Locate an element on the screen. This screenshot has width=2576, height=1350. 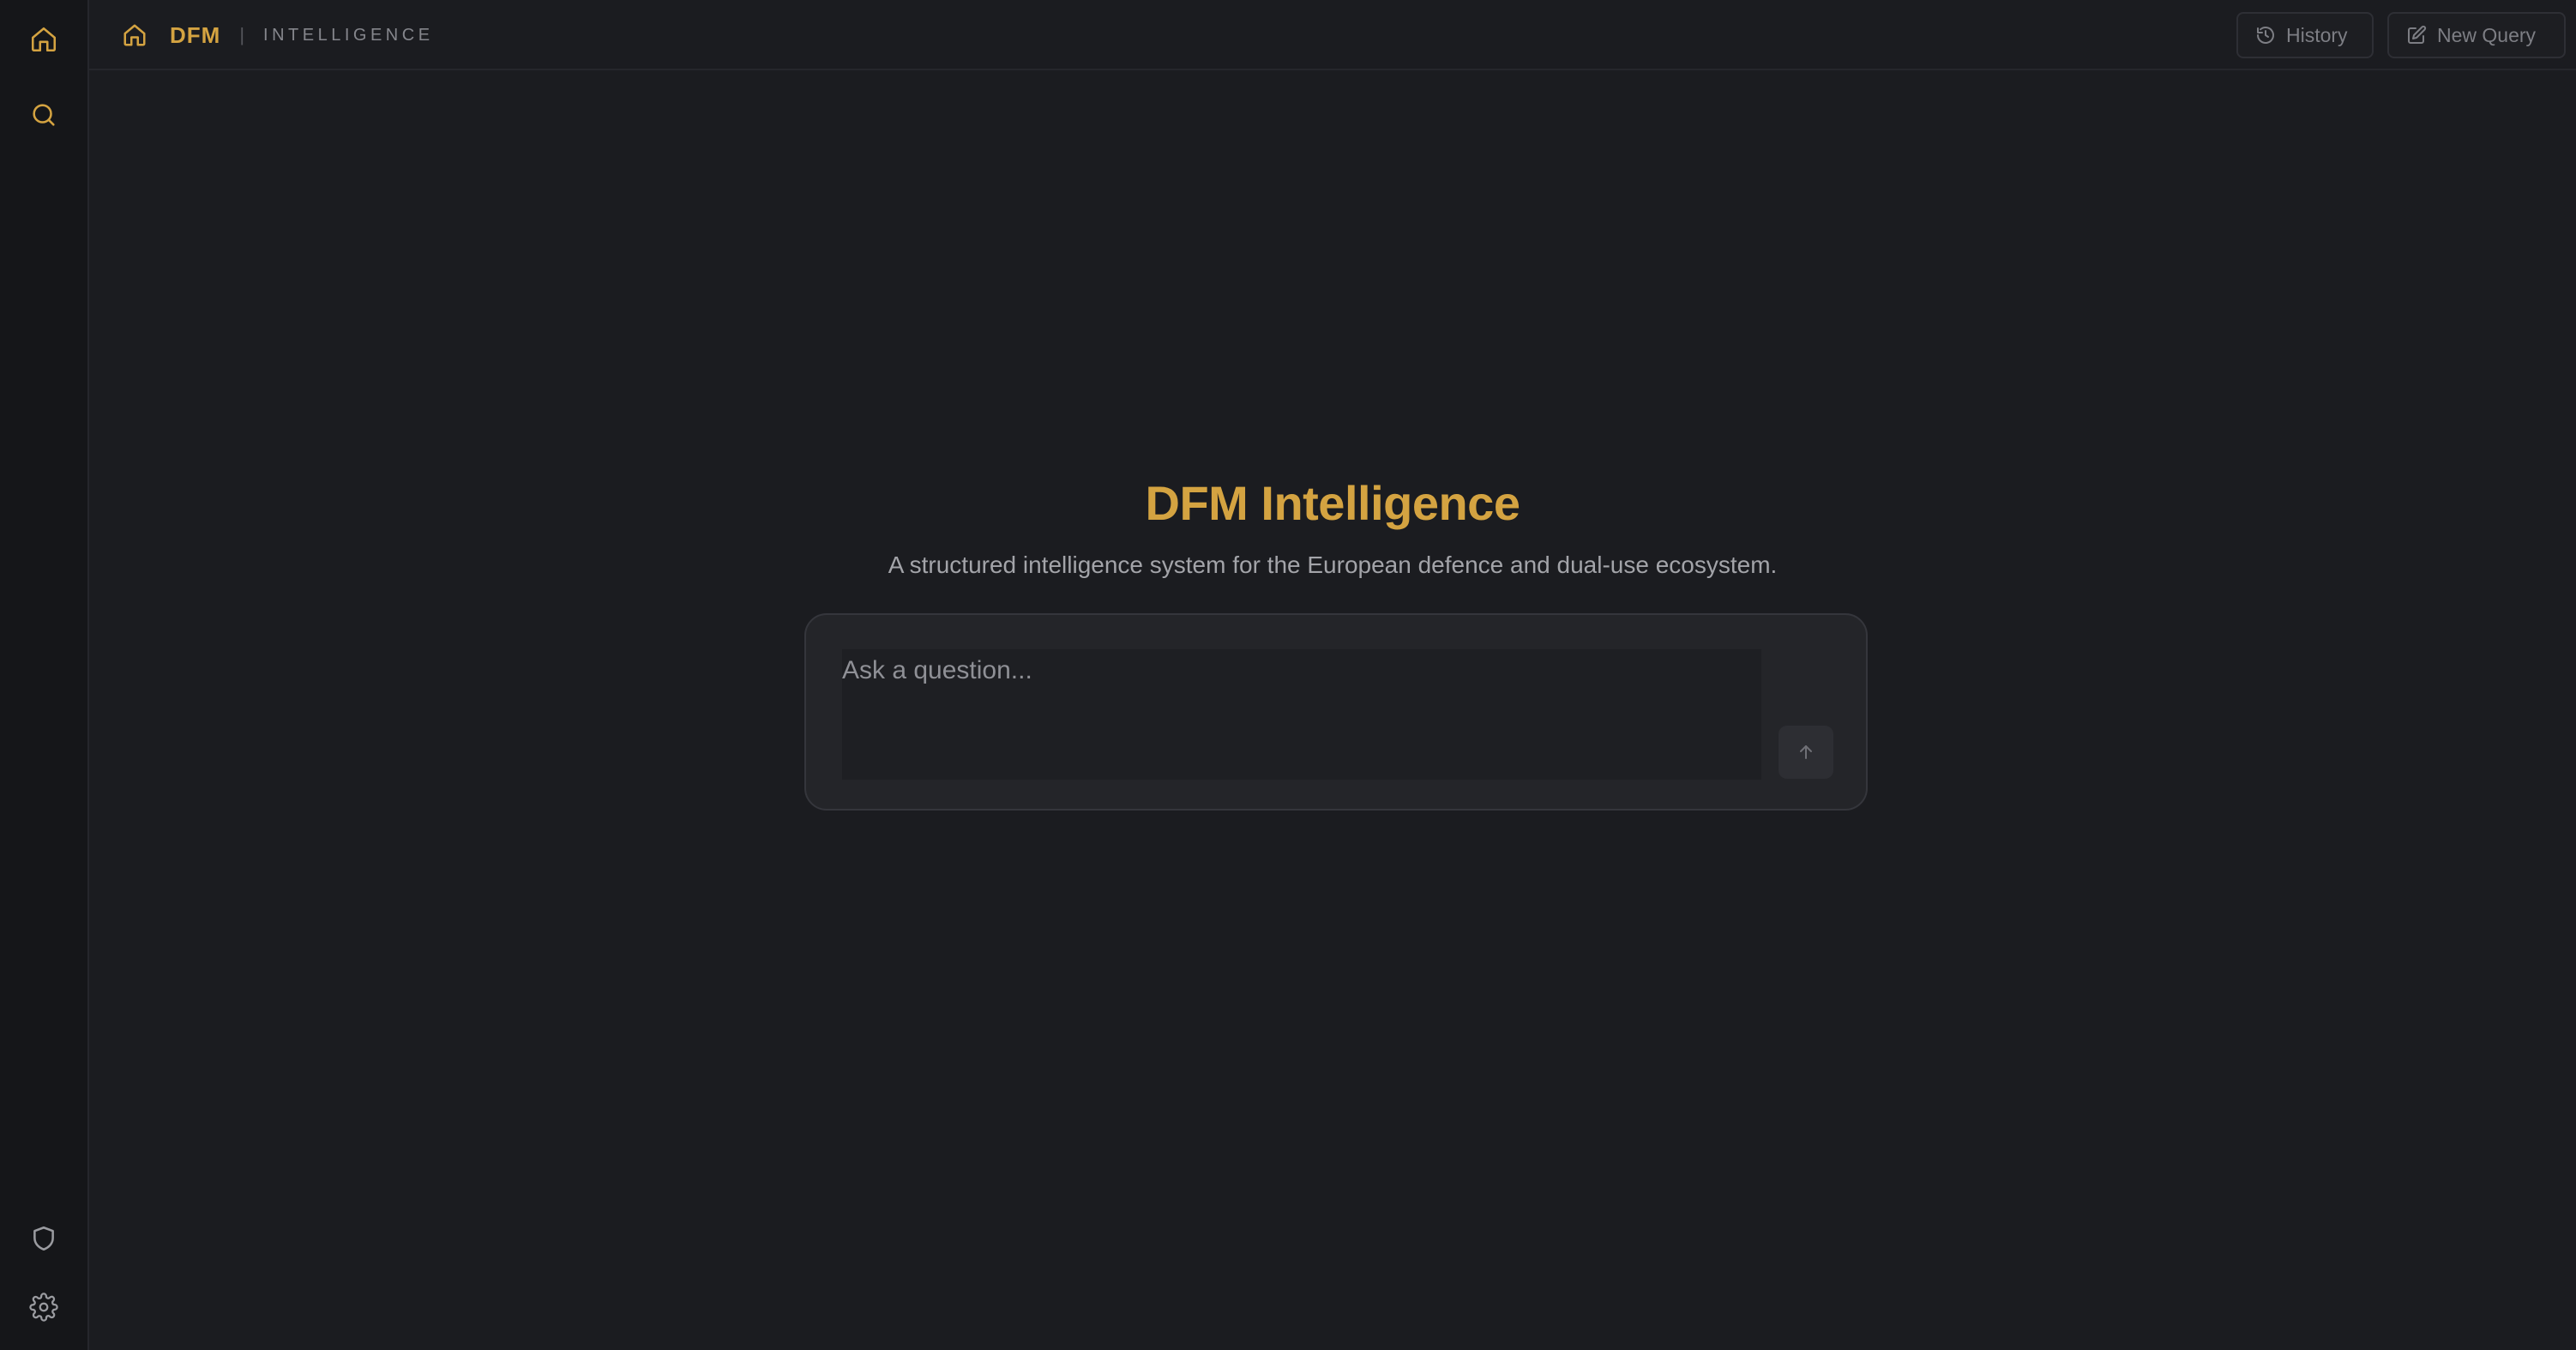
history-button-label: History is located at coordinates (2317, 35).